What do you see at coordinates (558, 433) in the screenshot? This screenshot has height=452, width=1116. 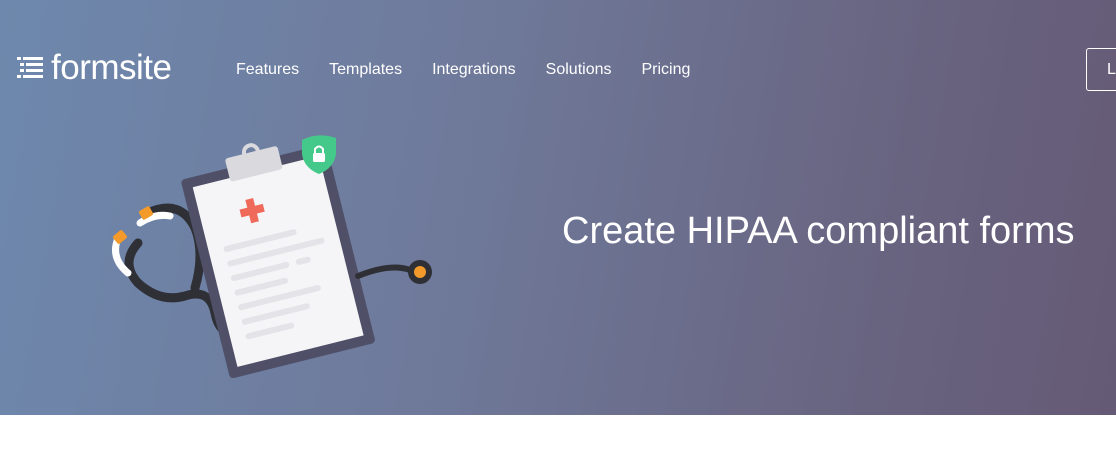 I see `page-body` at bounding box center [558, 433].